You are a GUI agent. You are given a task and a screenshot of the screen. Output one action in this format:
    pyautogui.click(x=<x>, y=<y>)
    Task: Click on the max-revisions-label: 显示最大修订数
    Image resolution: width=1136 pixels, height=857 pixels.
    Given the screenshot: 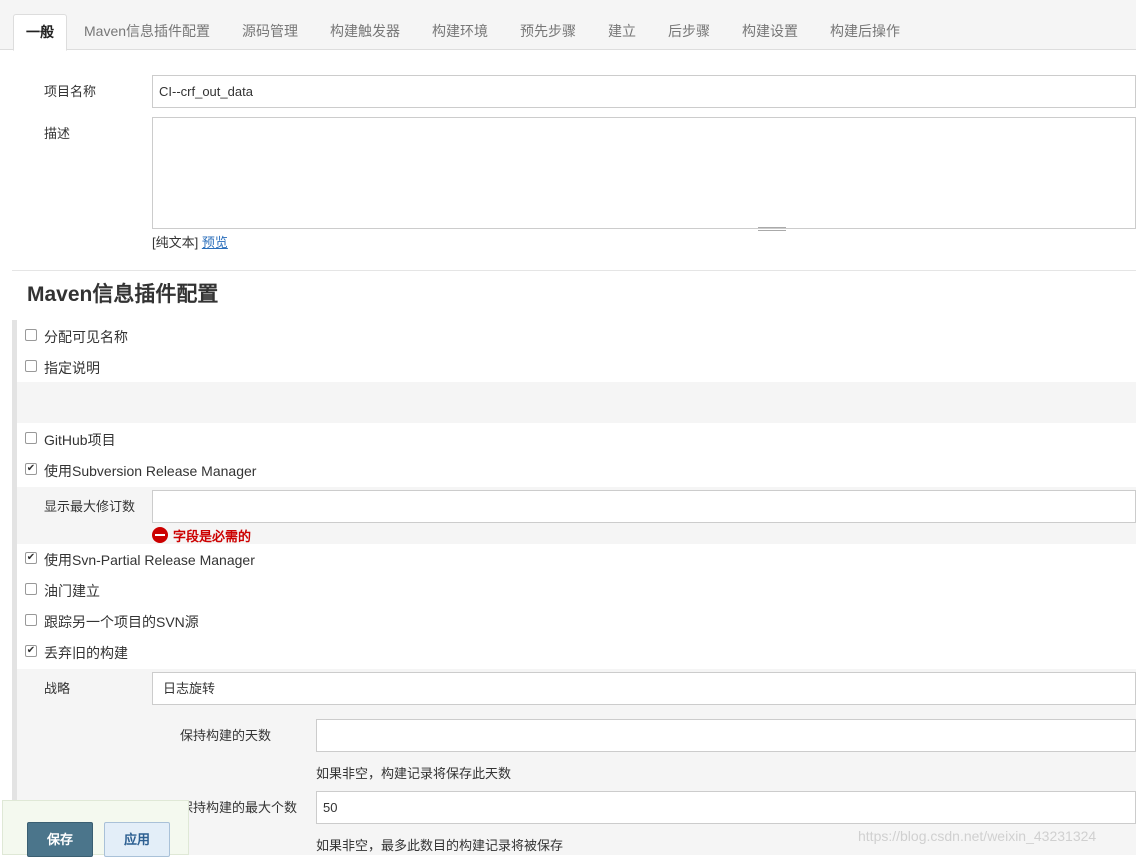 What is the action you would take?
    pyautogui.click(x=90, y=506)
    